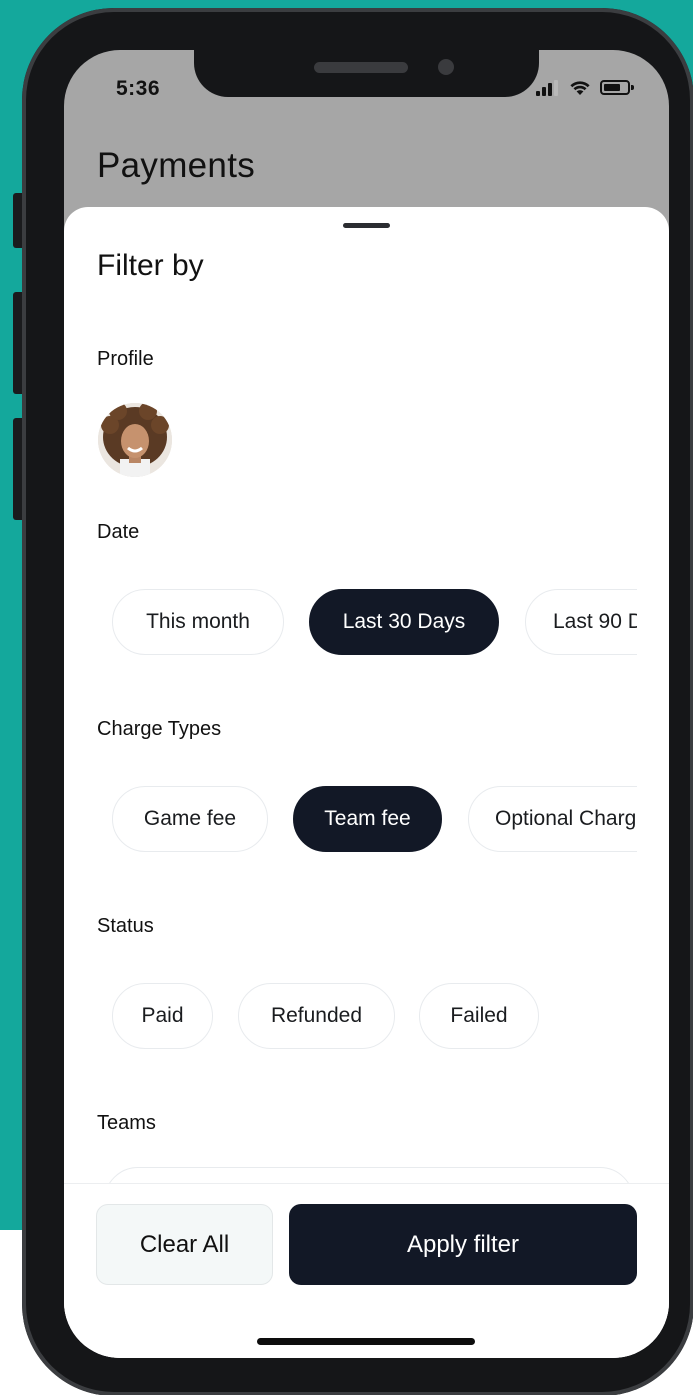 Image resolution: width=693 pixels, height=1395 pixels. What do you see at coordinates (159, 729) in the screenshot?
I see `charge-types-label: Charge Types` at bounding box center [159, 729].